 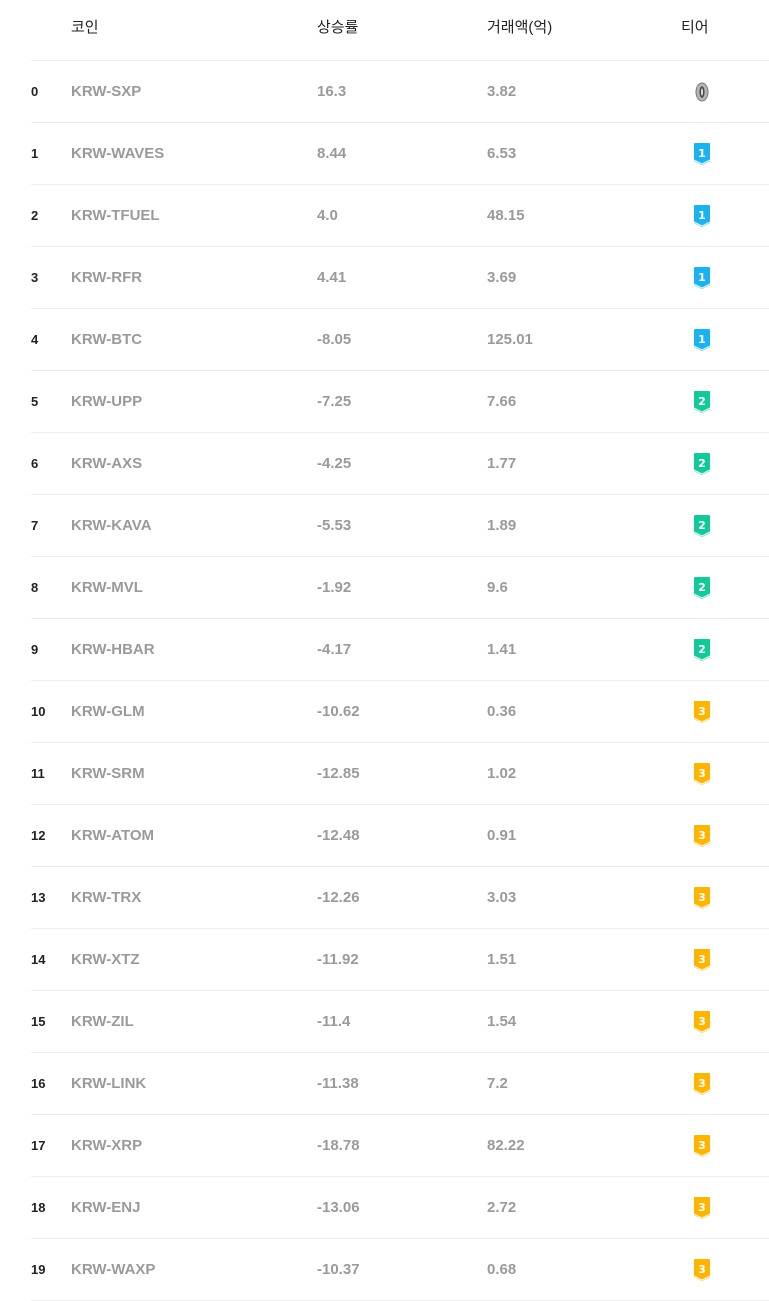 What do you see at coordinates (502, 1269) in the screenshot?
I see `trade-volume: 0.68` at bounding box center [502, 1269].